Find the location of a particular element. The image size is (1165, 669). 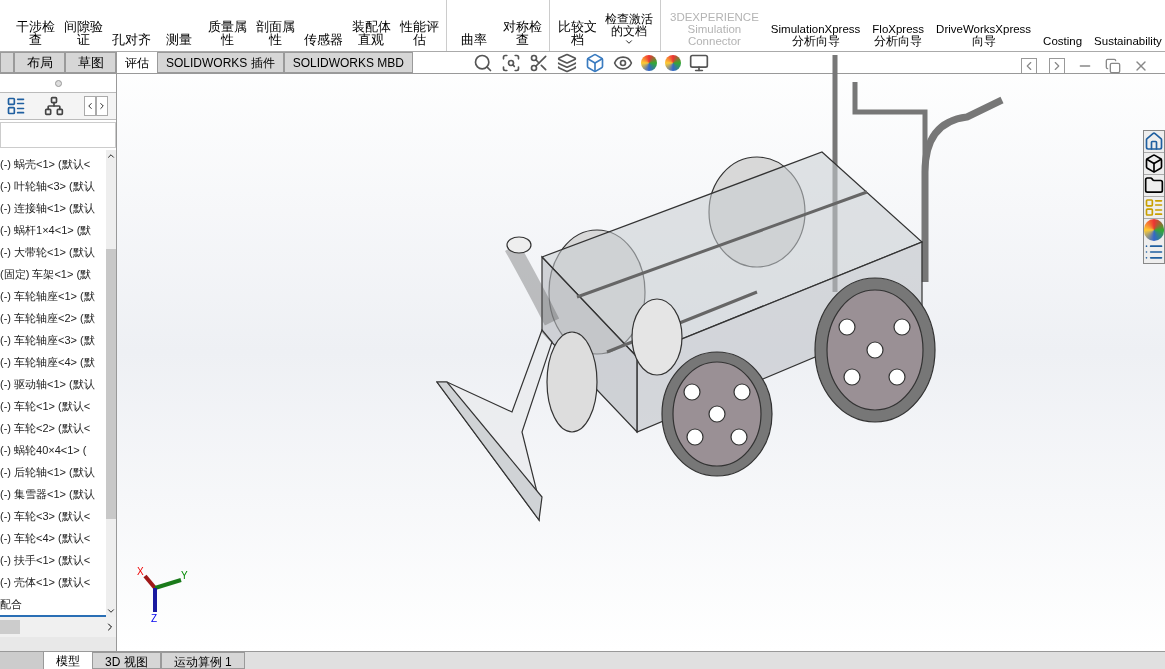

tab: 草图 is located at coordinates (90, 62).